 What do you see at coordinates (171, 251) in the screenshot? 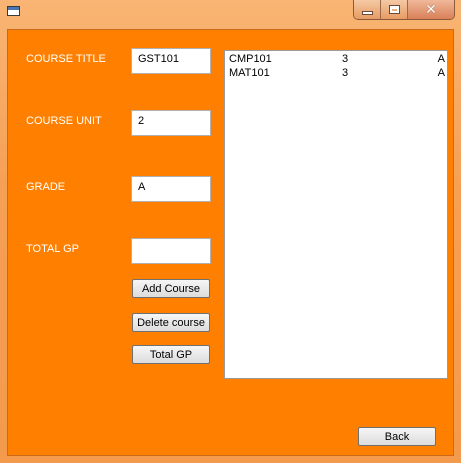
I see `total-gp-input` at bounding box center [171, 251].